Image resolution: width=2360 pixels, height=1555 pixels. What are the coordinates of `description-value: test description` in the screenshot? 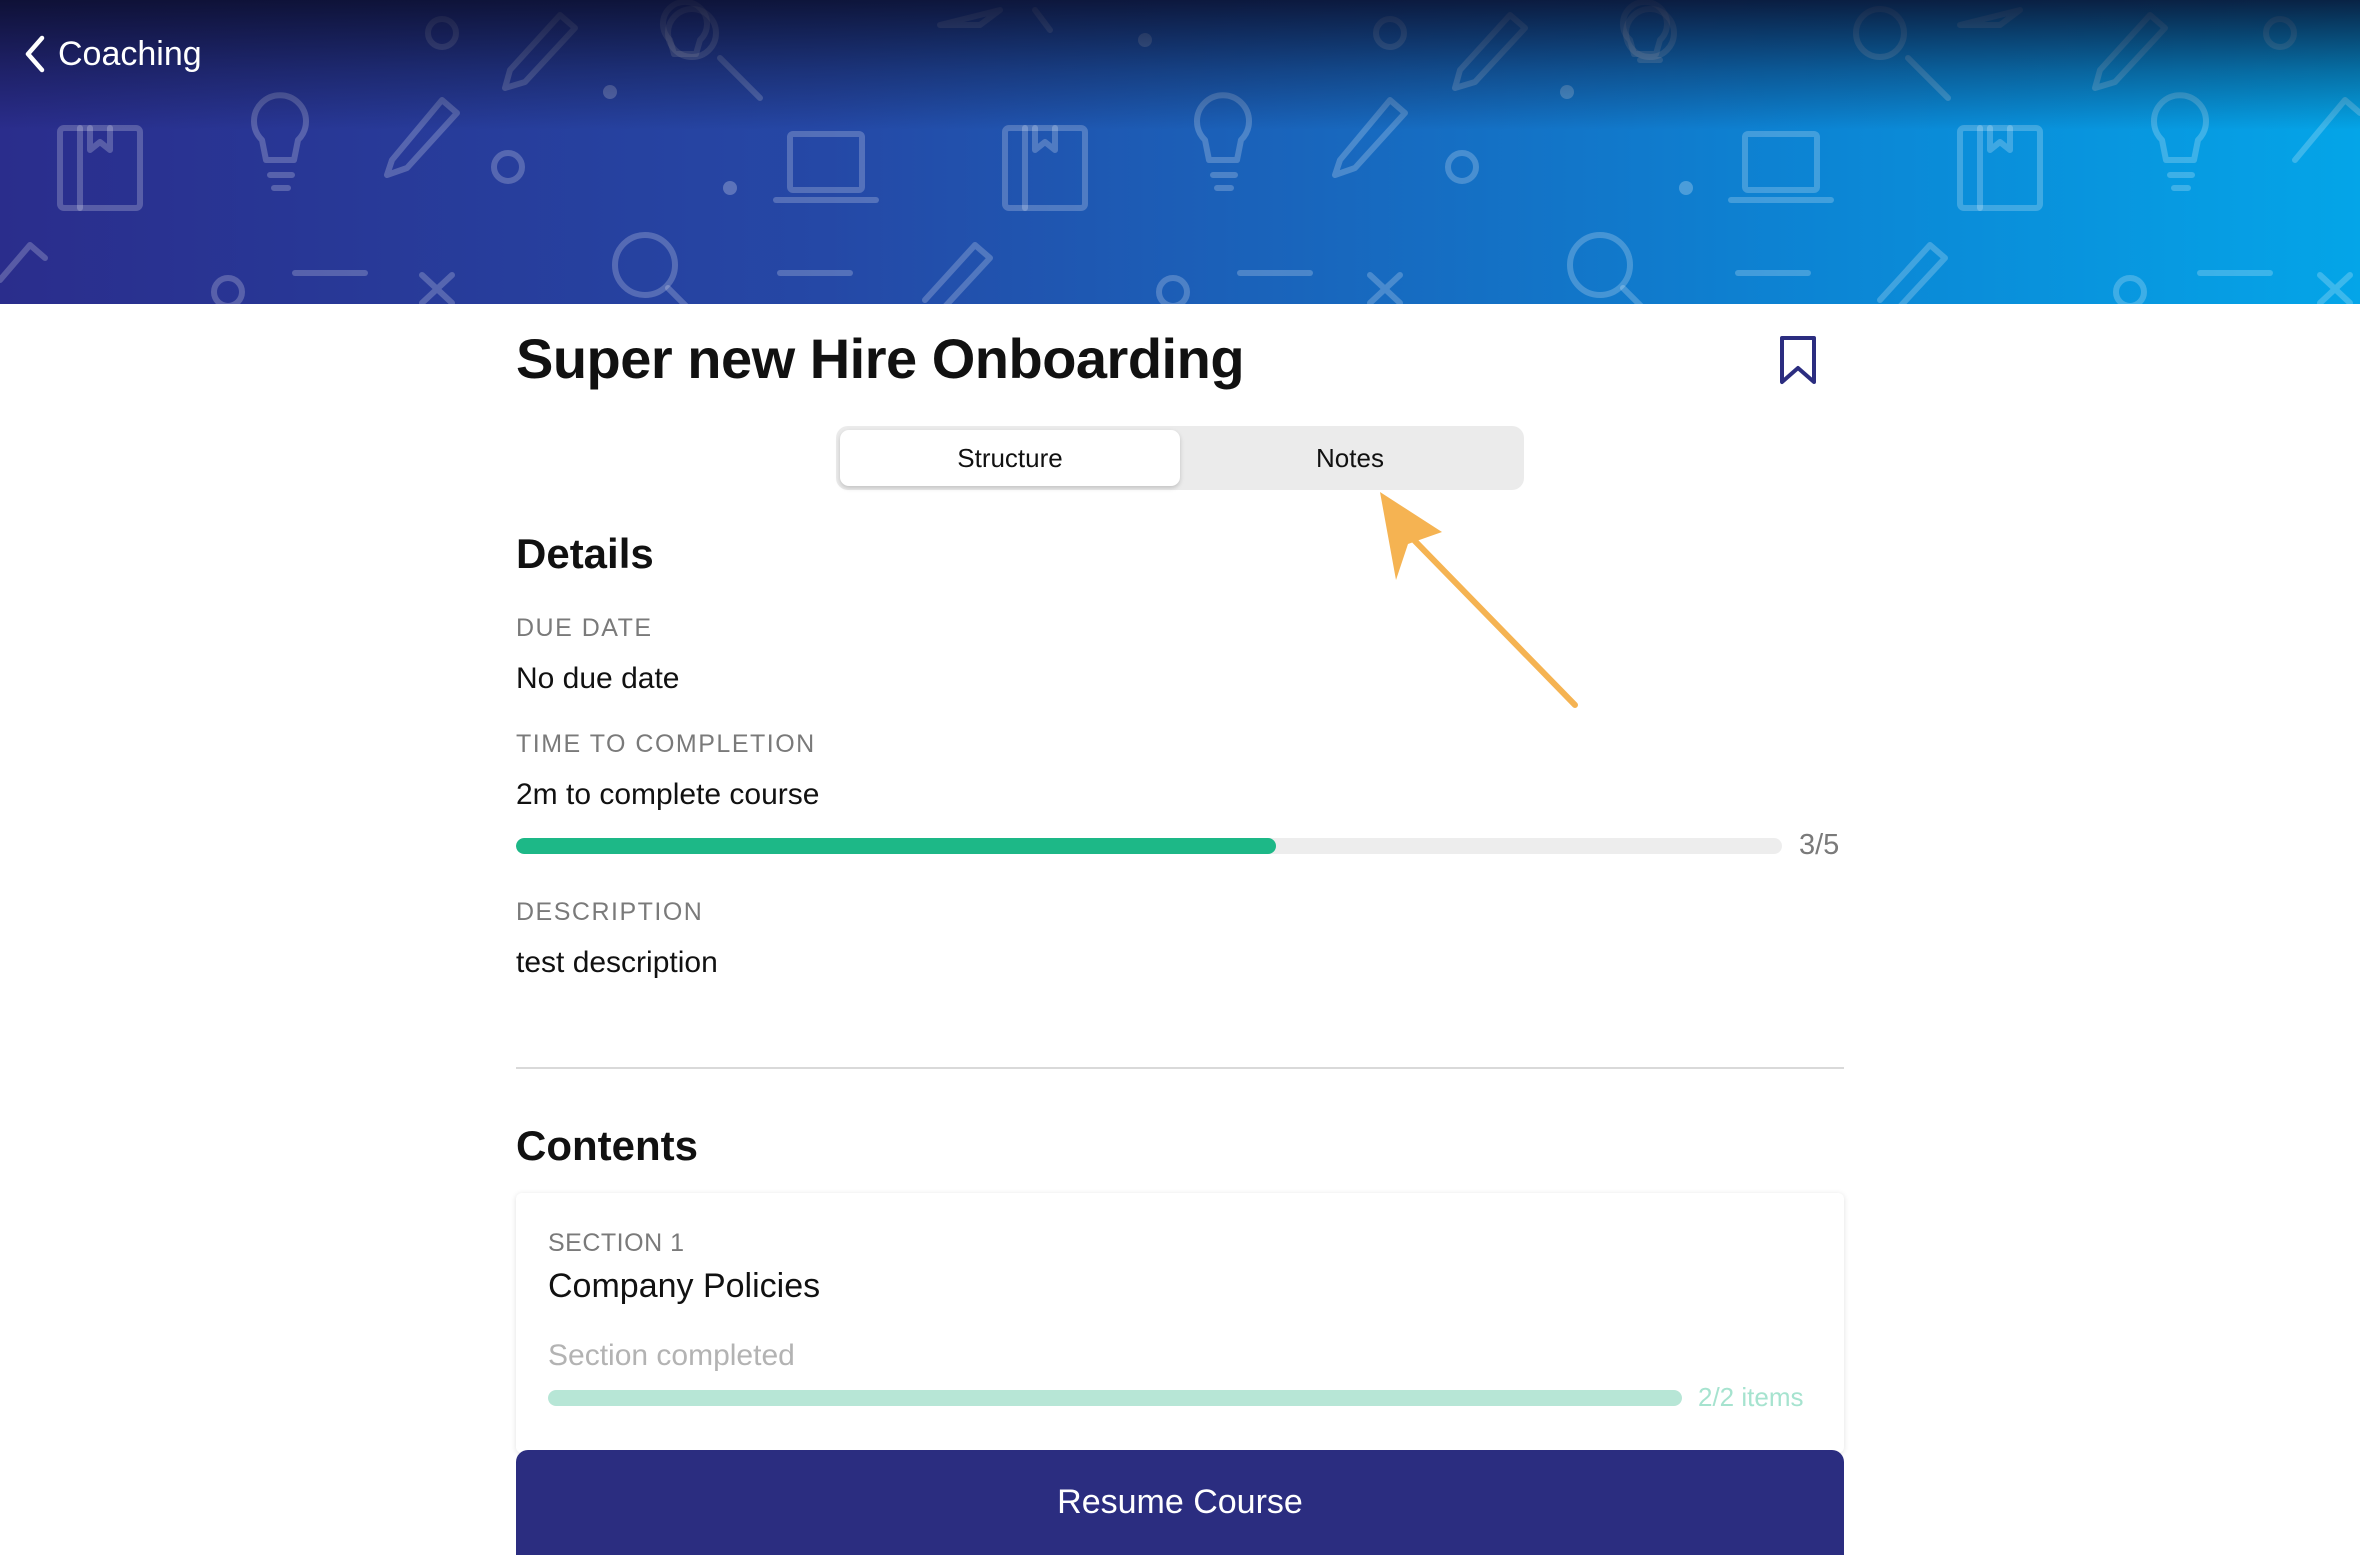 It's located at (617, 962).